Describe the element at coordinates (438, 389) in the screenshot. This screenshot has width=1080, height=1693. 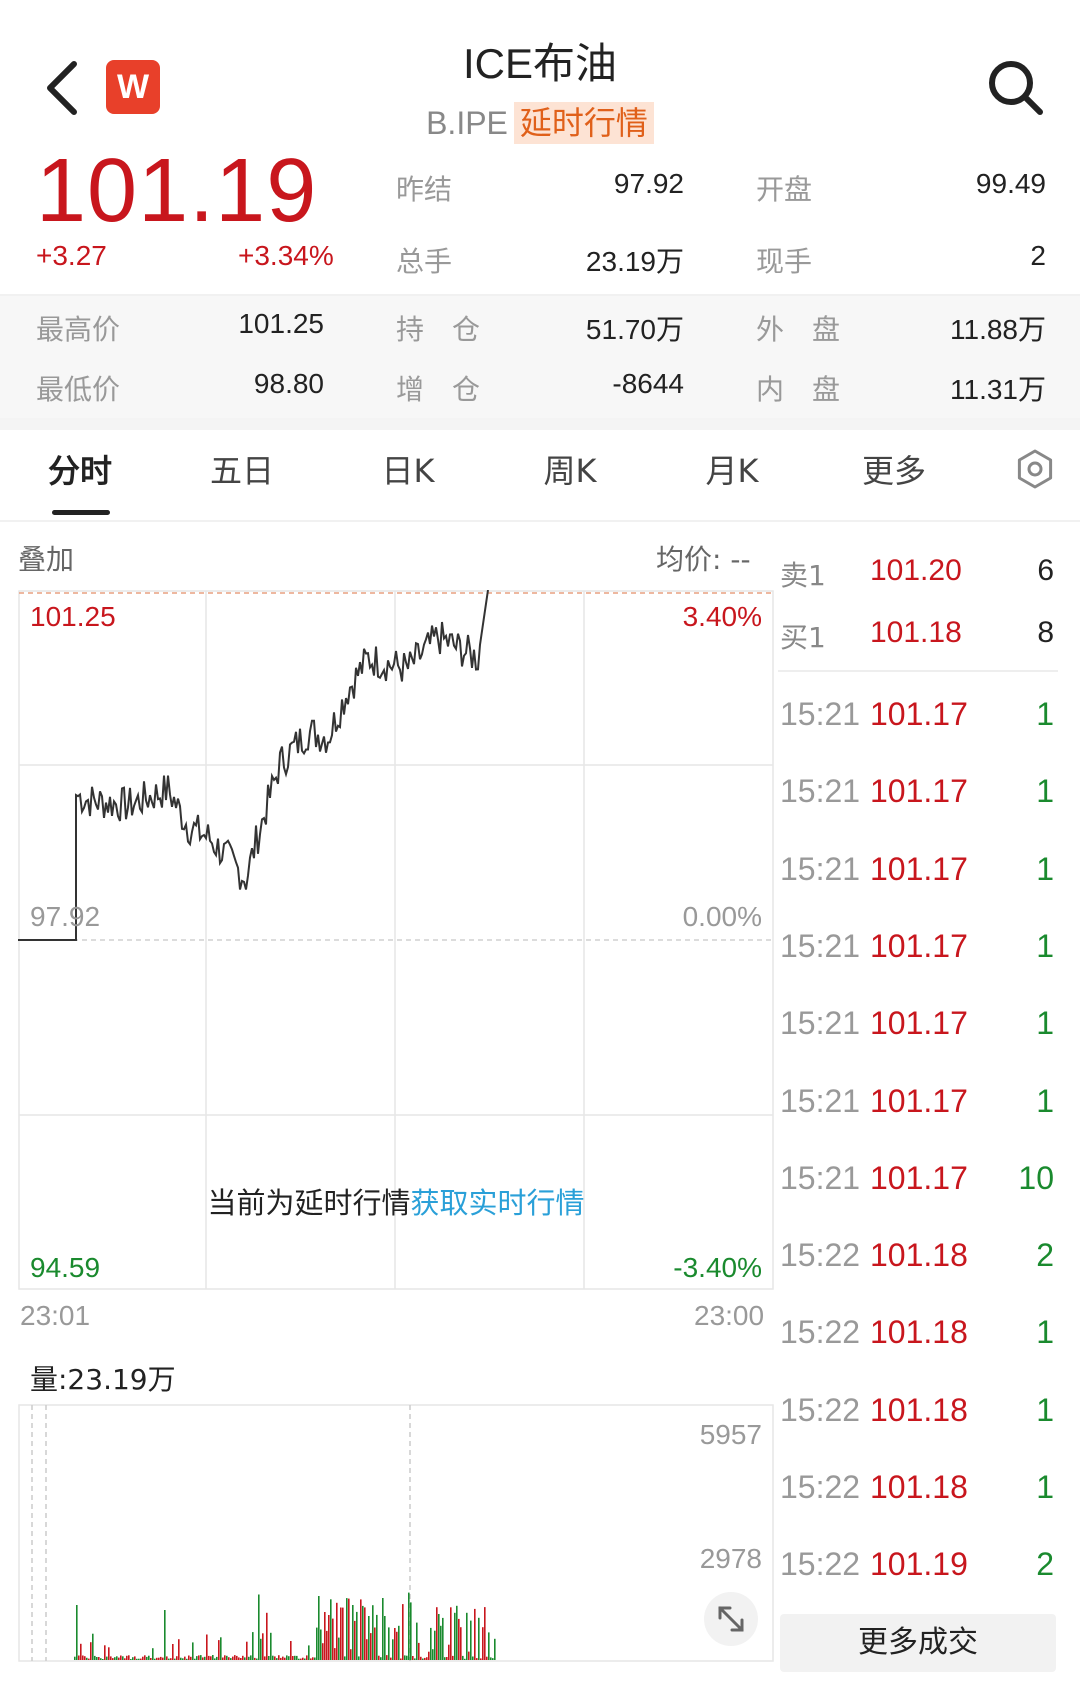
I see `stat-label-oi-change: 增 仓` at that location.